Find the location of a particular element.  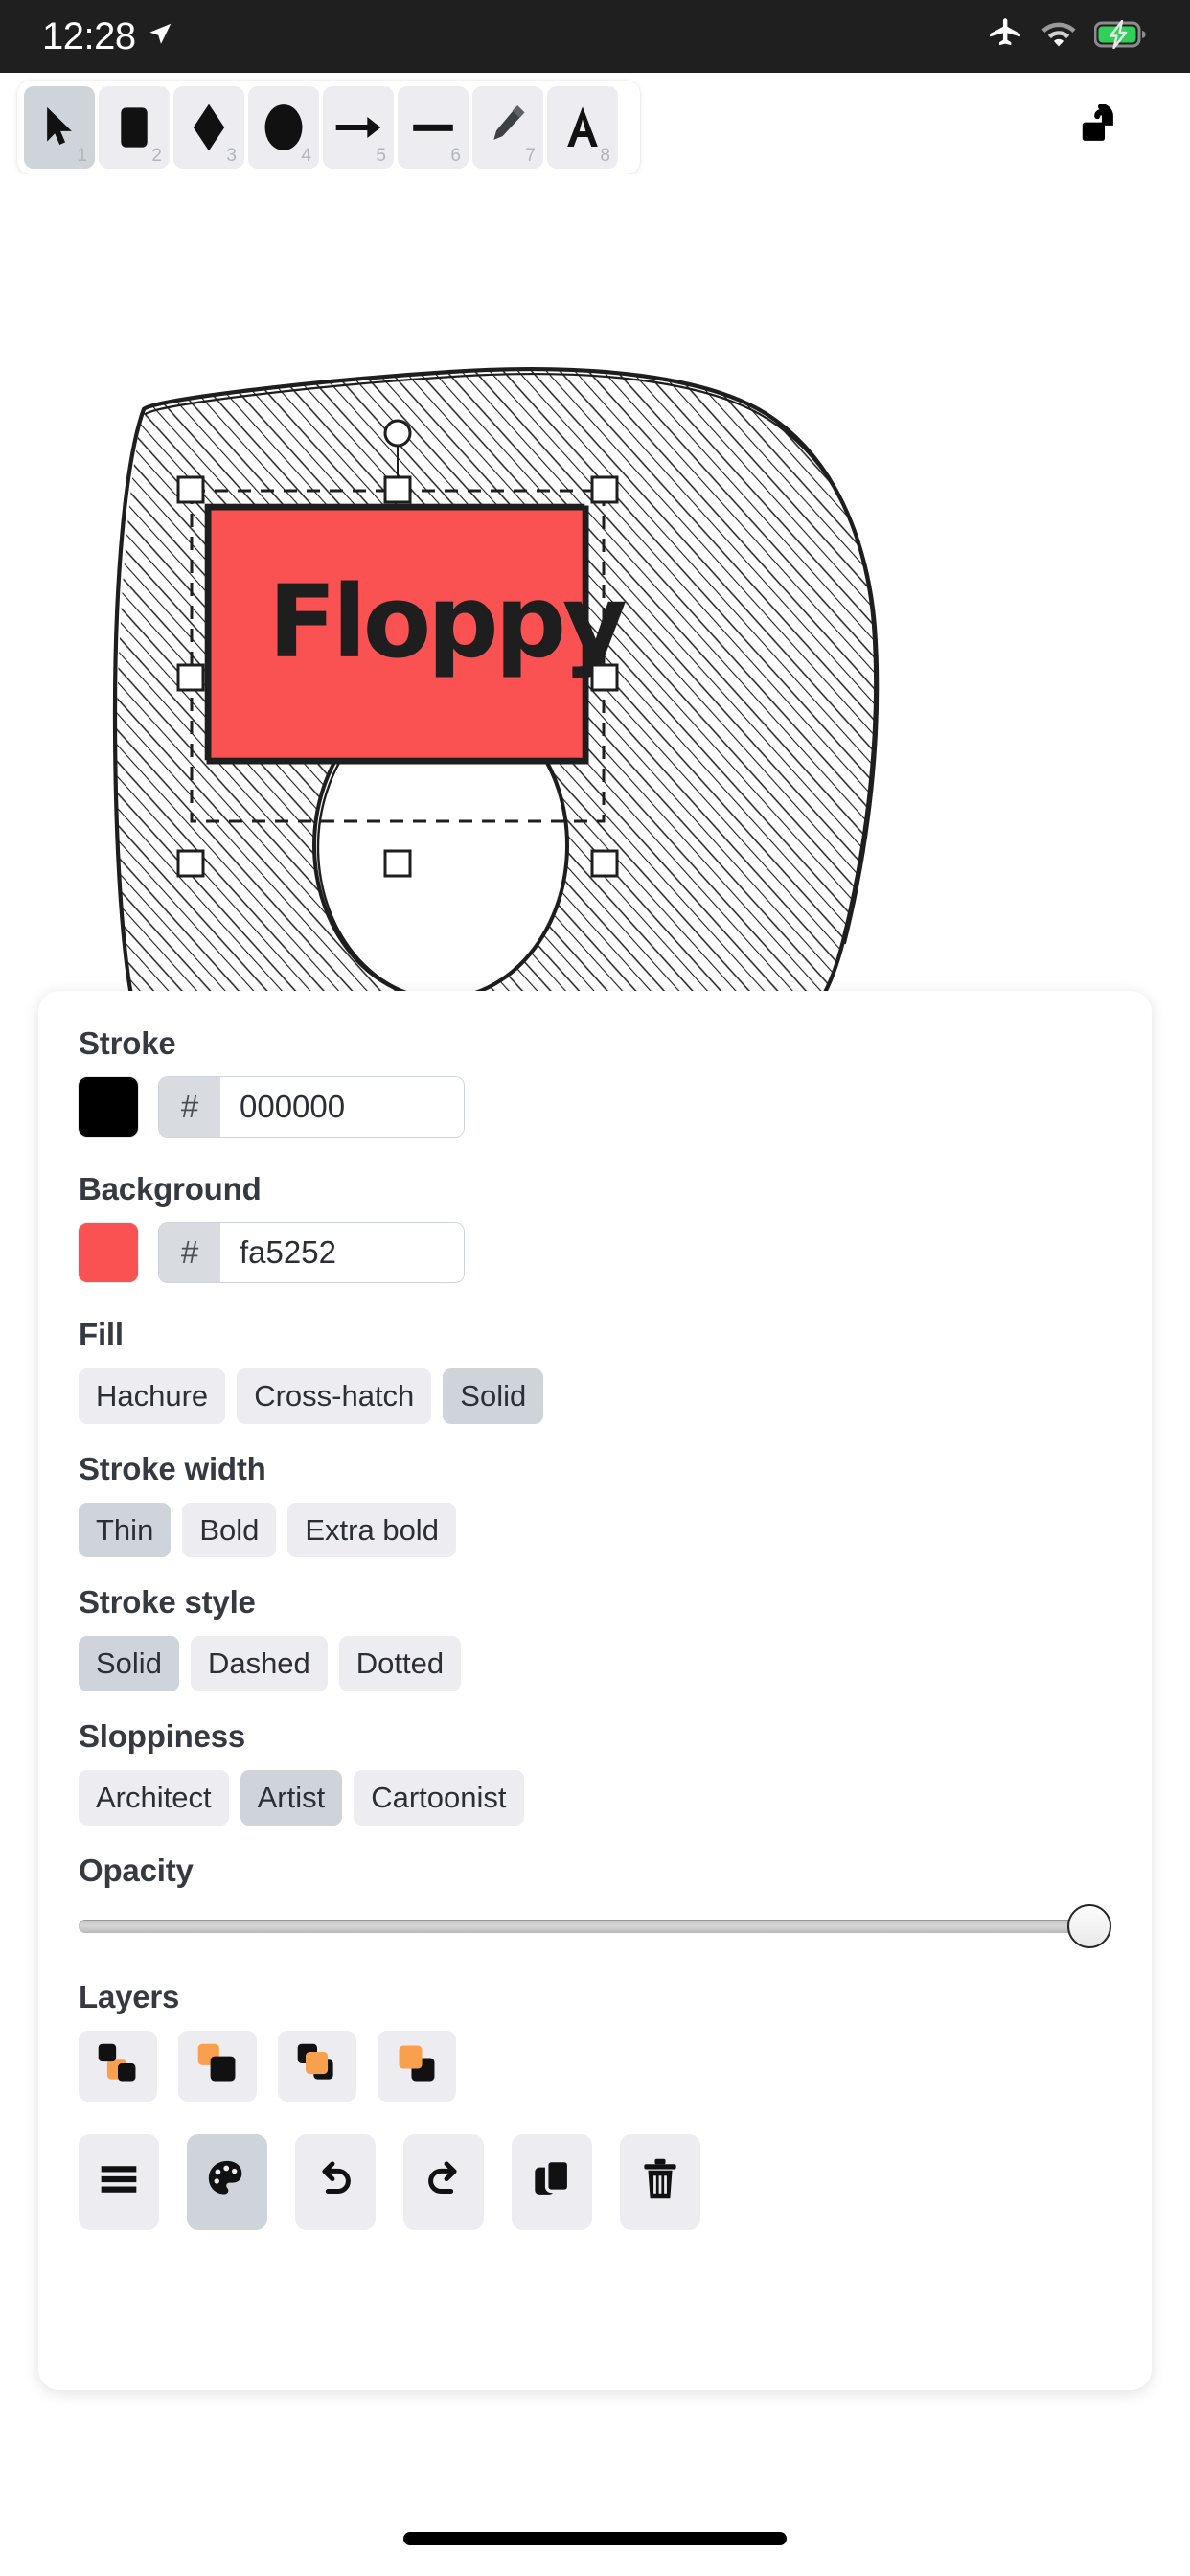

redo-button is located at coordinates (444, 2181).